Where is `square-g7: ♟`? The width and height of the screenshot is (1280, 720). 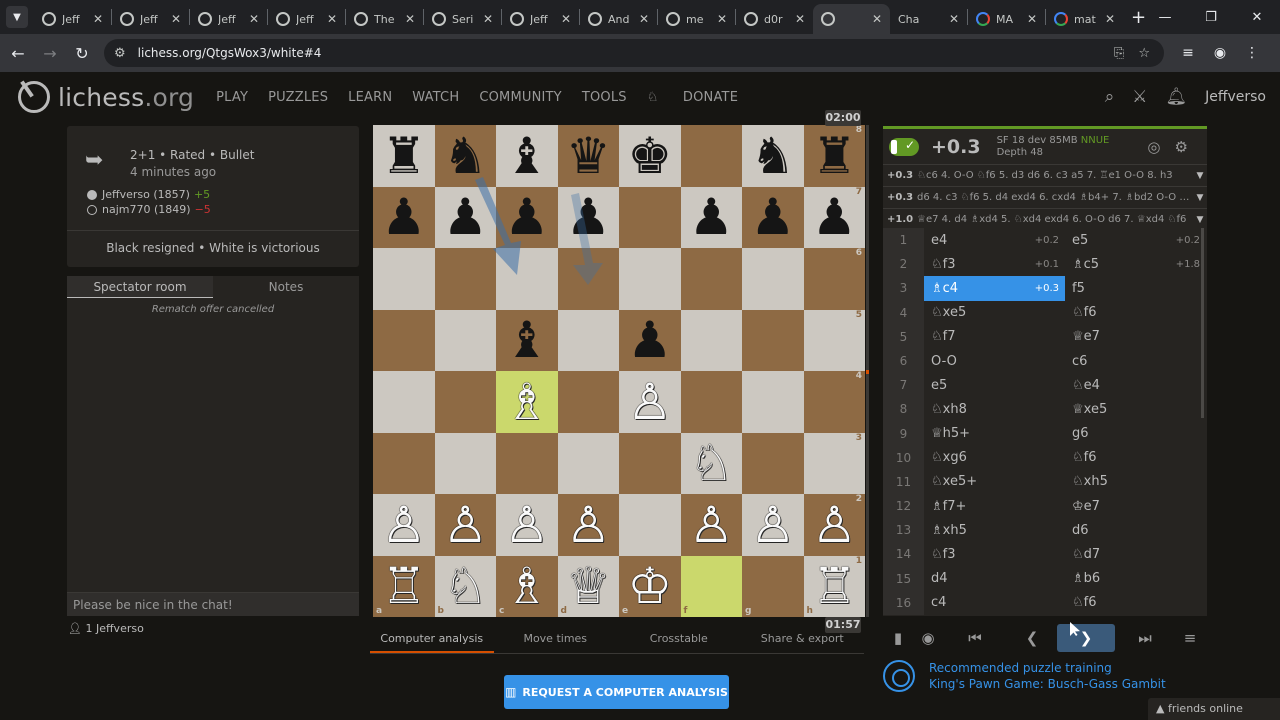
square-g7: ♟ is located at coordinates (773, 217).